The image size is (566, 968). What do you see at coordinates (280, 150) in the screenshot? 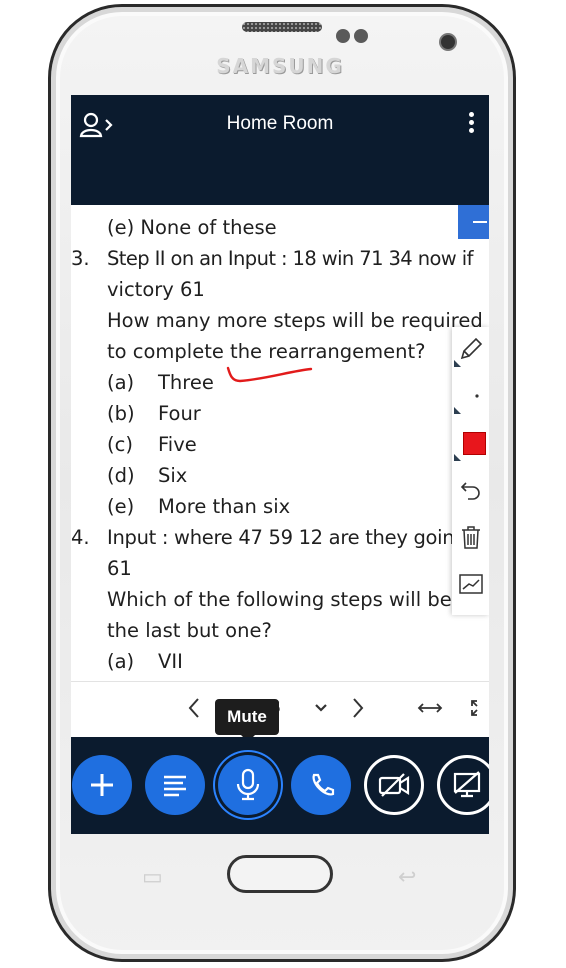
I see `top-bar: Home Room` at bounding box center [280, 150].